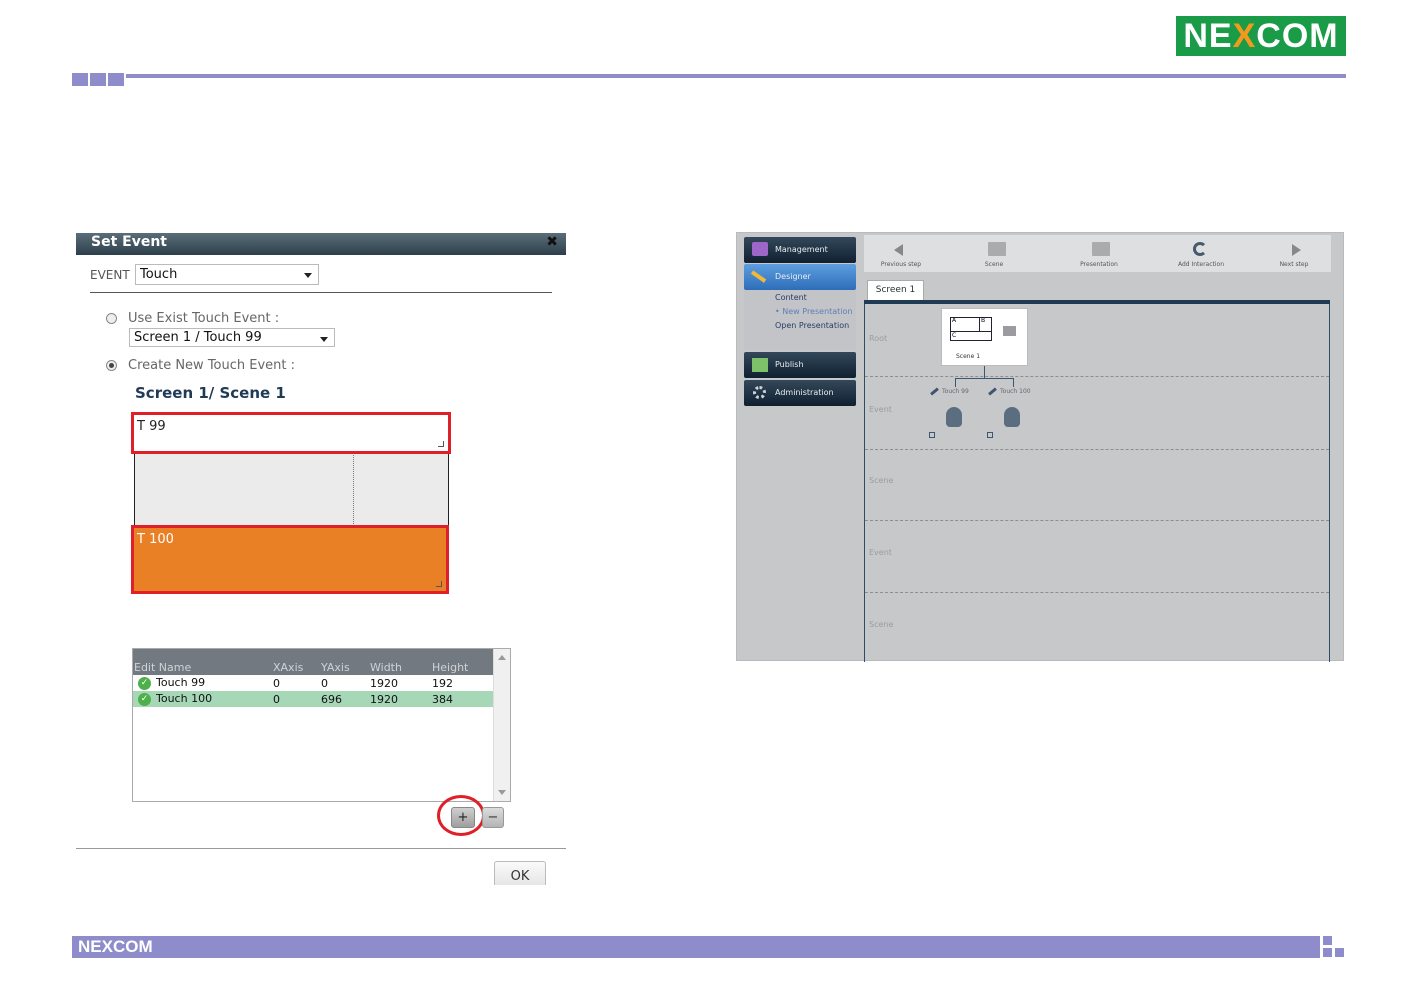 The width and height of the screenshot is (1418, 999). Describe the element at coordinates (501, 725) in the screenshot. I see `table-scrollbar` at that location.